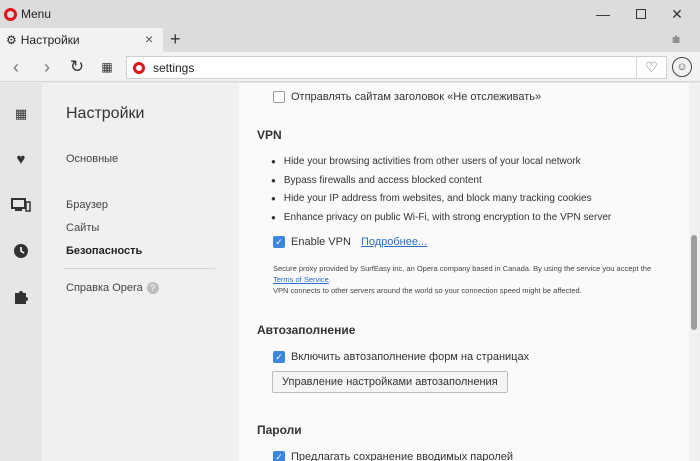  Describe the element at coordinates (77, 67) in the screenshot. I see `reload-button: ↻` at that location.